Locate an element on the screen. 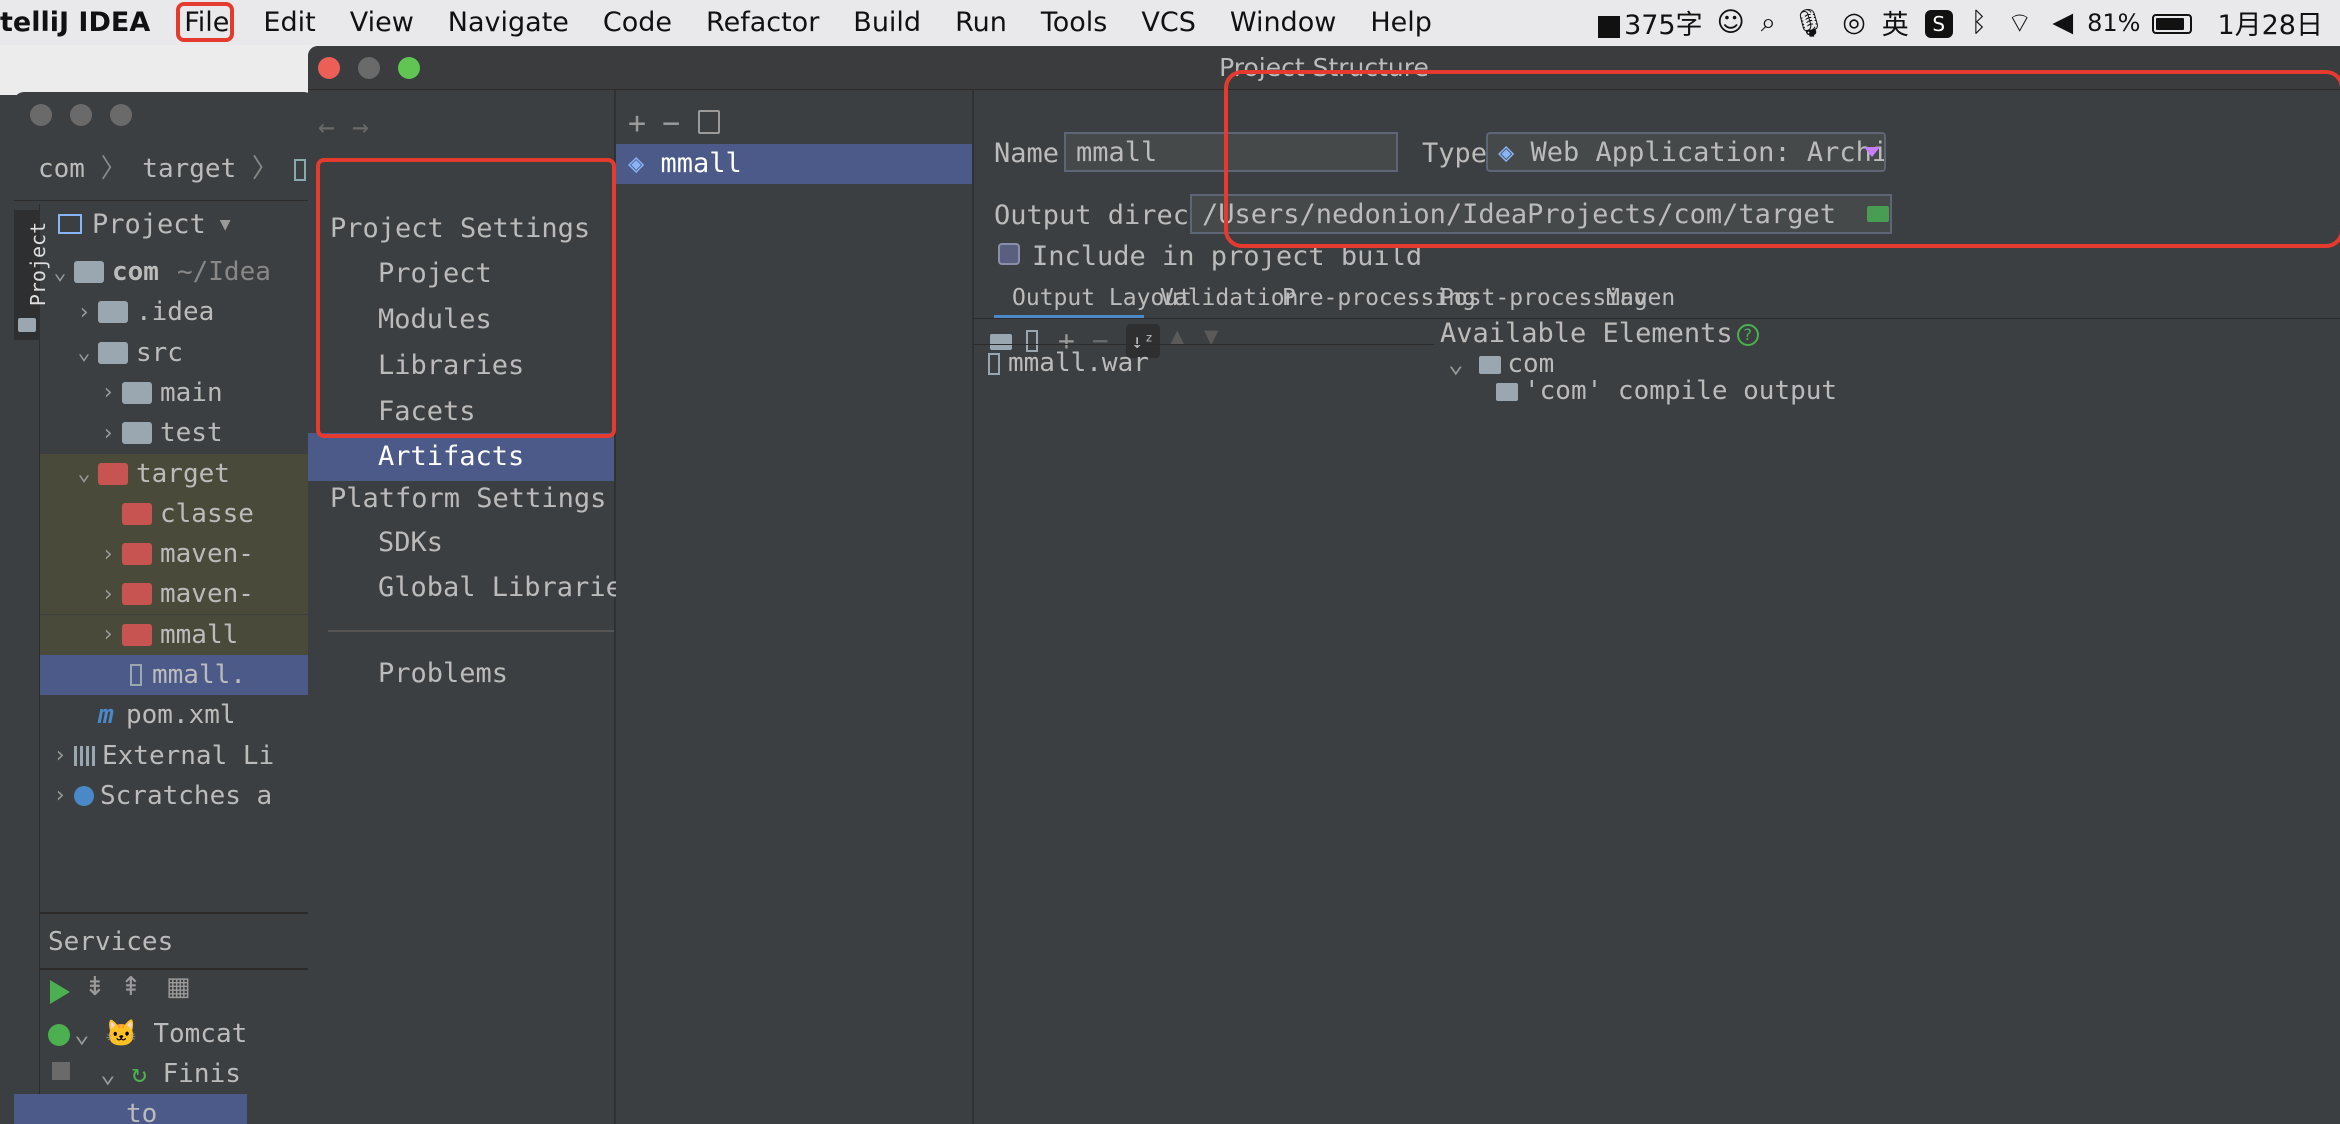  battery-icon is located at coordinates (2172, 22).